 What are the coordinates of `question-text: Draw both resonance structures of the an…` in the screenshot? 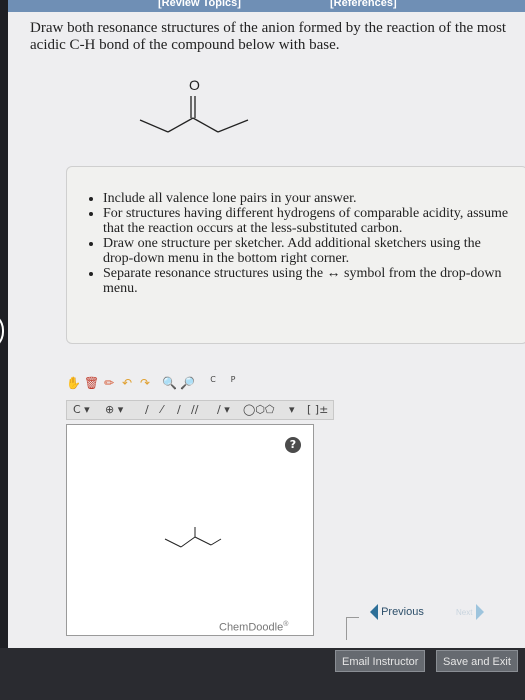 It's located at (268, 36).